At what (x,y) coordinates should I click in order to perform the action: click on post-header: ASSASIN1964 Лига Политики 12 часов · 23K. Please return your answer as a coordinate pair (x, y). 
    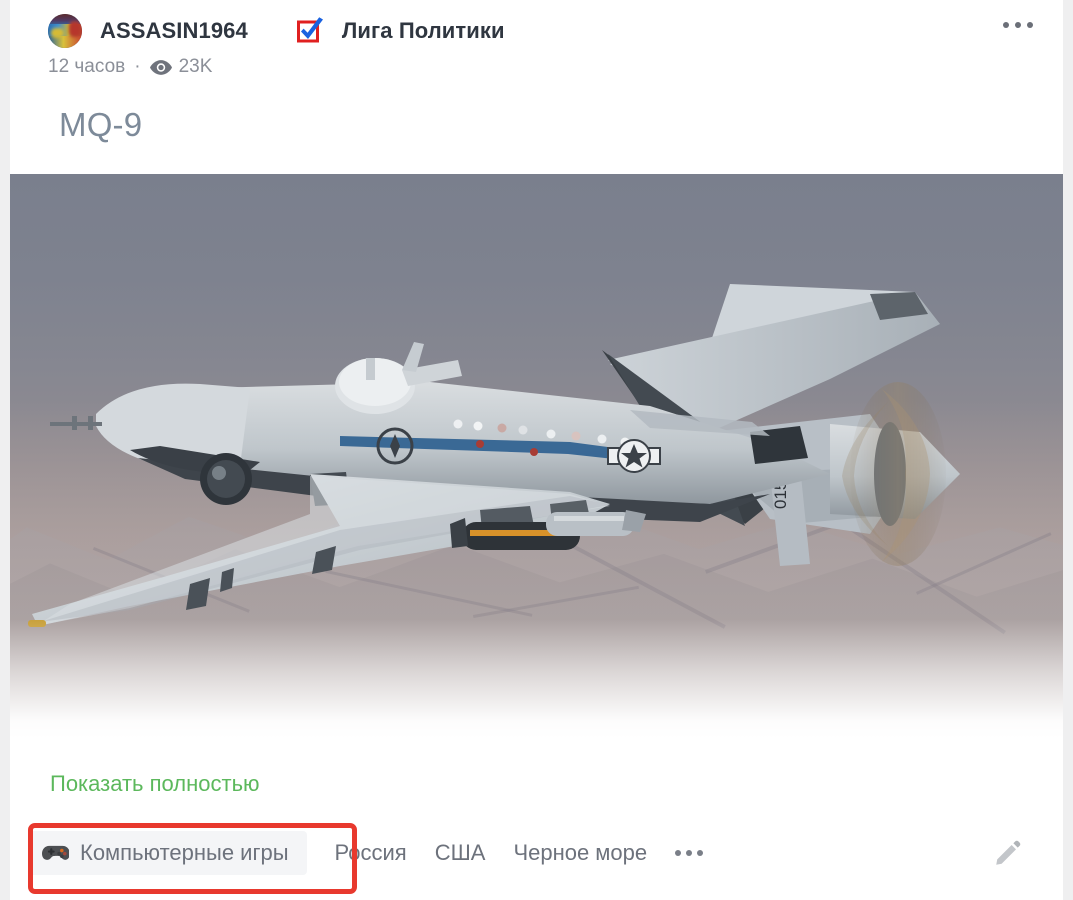
    Looking at the image, I should click on (536, 48).